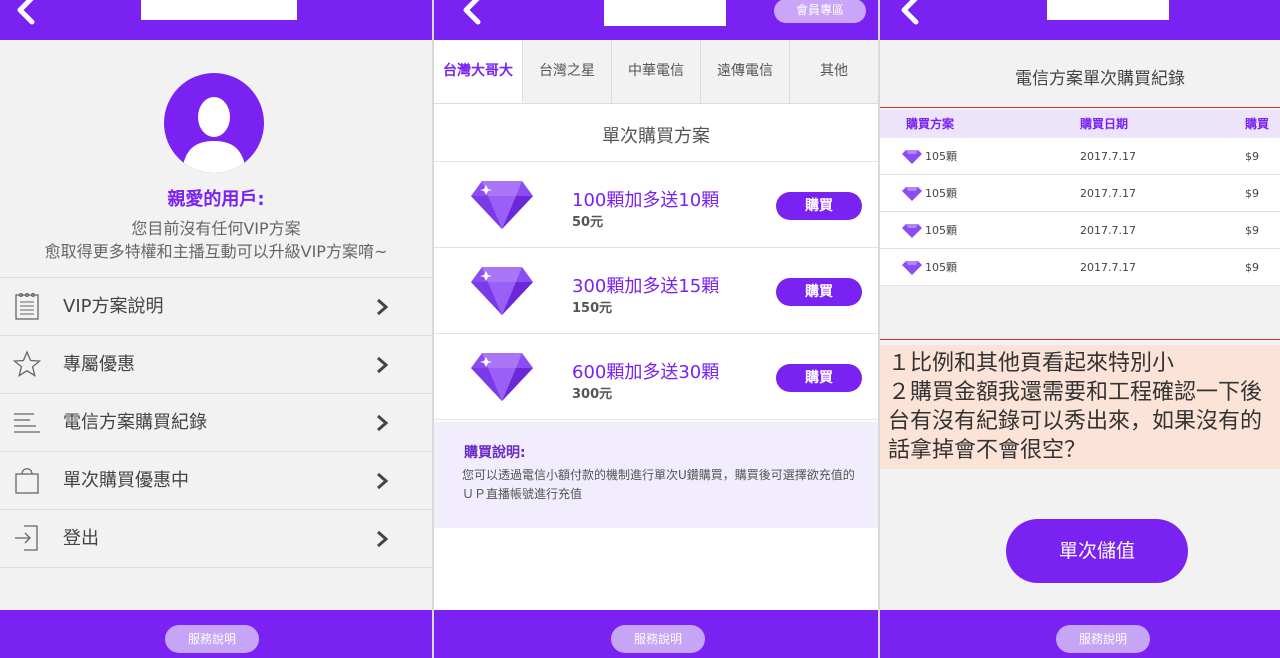 This screenshot has height=658, width=1280. I want to click on menu-item-exclusive-offers: 專屬優惠, so click(216, 365).